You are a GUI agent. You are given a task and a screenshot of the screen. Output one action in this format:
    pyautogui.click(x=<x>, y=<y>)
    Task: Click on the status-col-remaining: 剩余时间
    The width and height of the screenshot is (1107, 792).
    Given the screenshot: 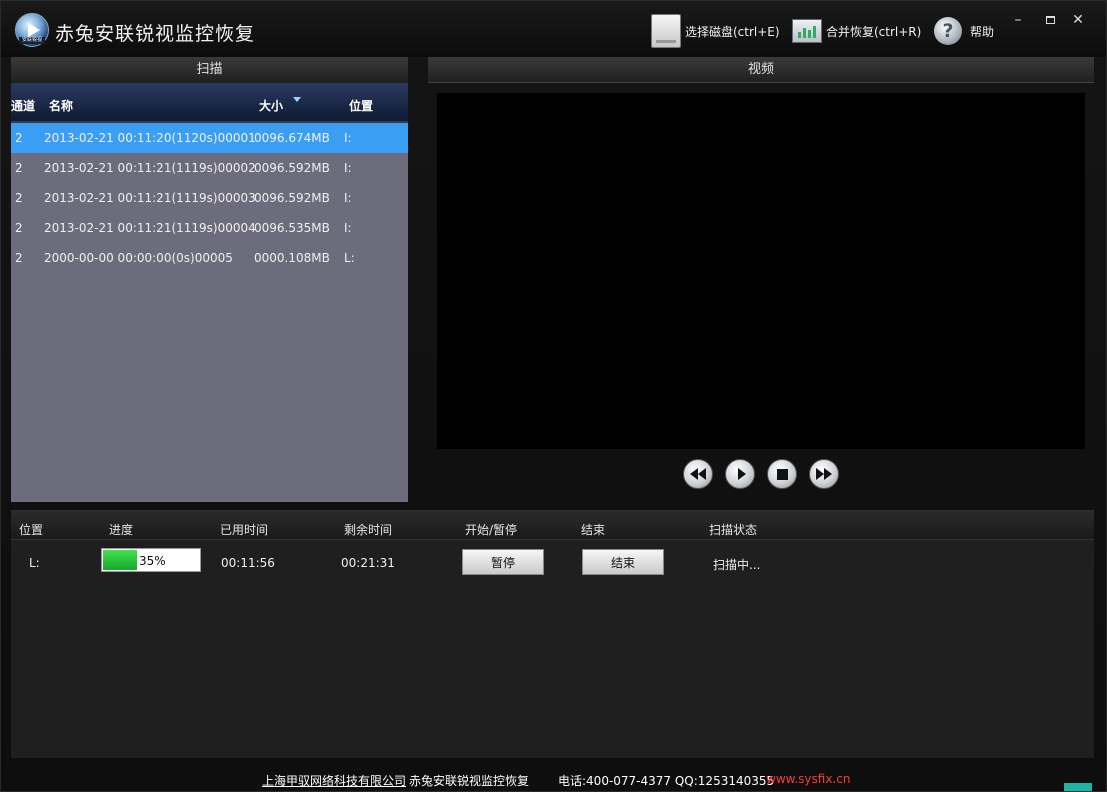 What is the action you would take?
    pyautogui.click(x=368, y=530)
    